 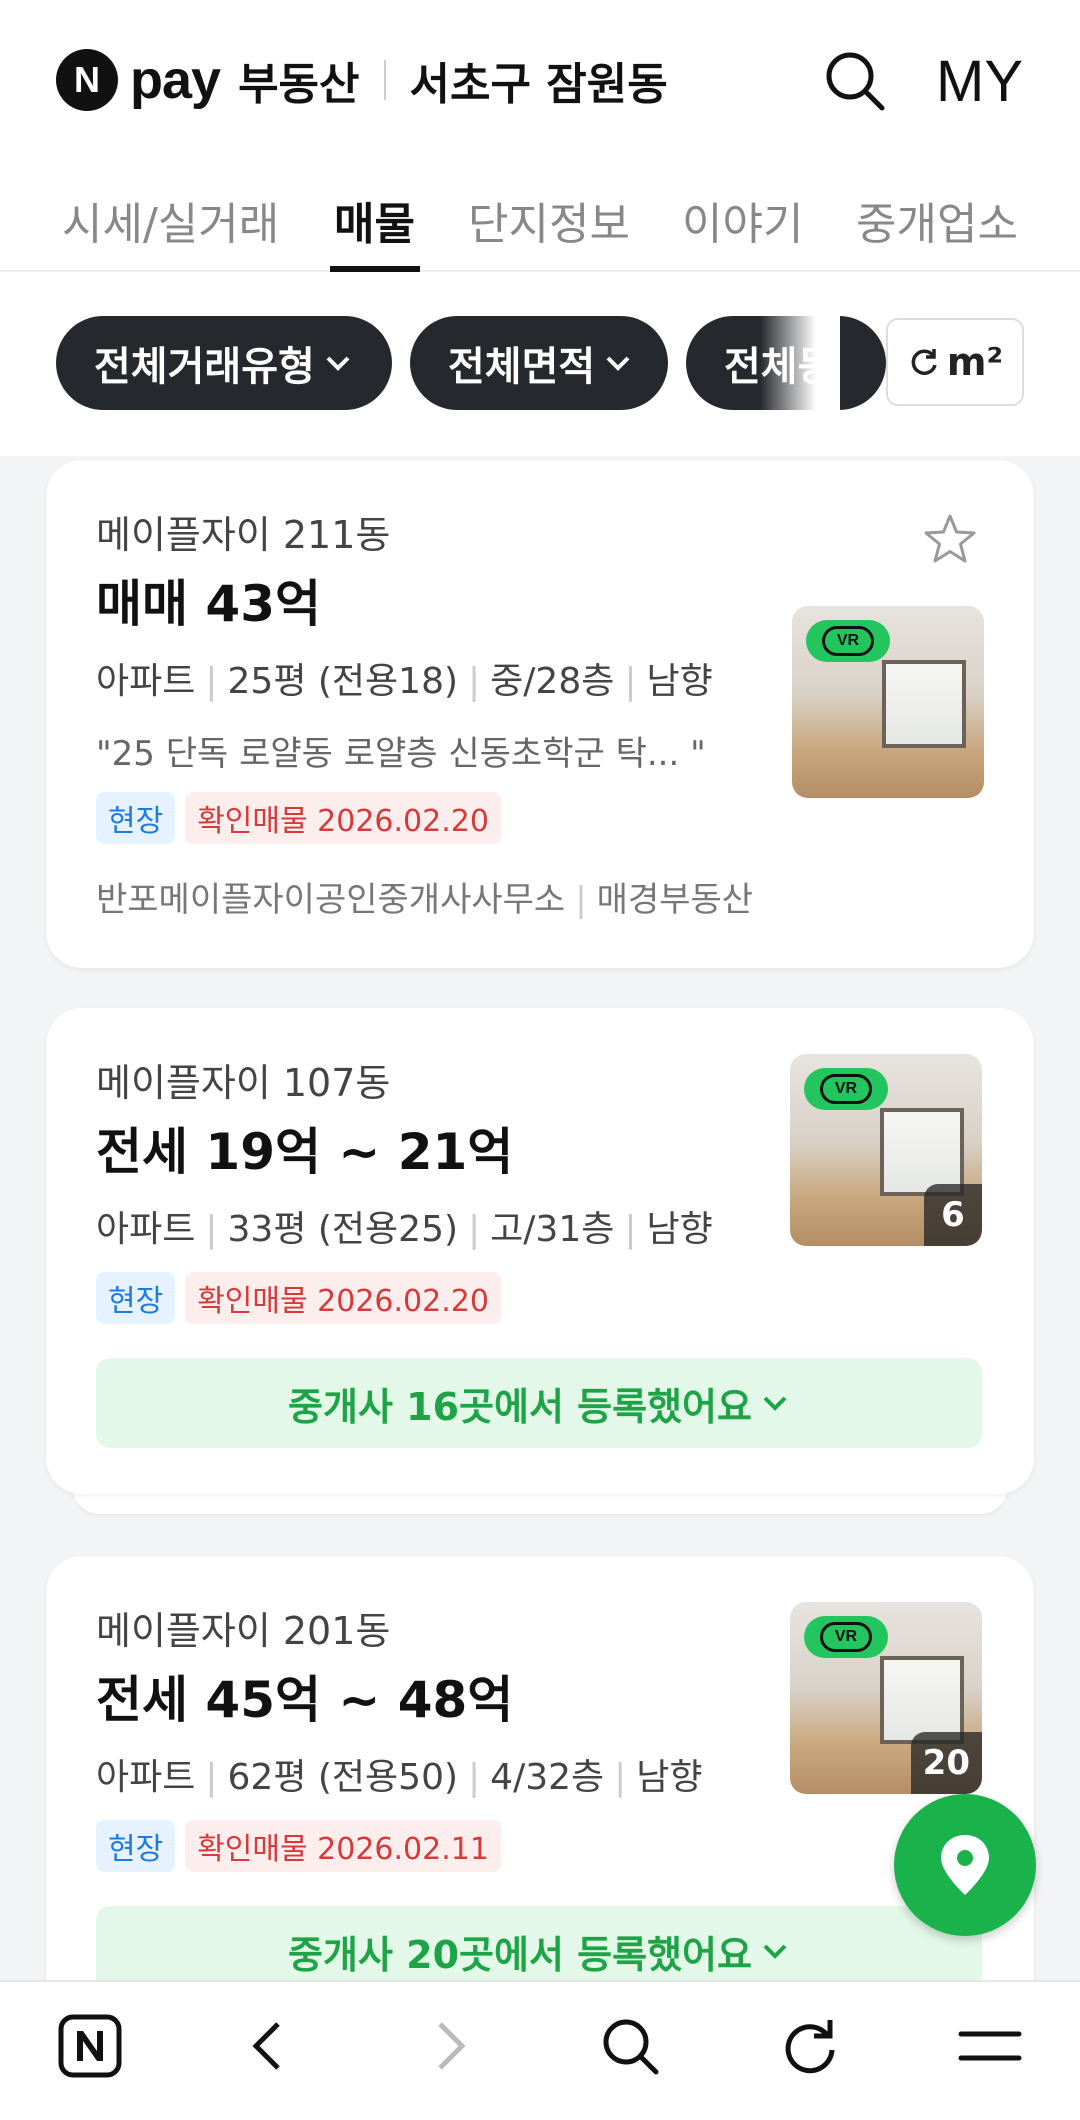 I want to click on search-button, so click(x=855, y=81).